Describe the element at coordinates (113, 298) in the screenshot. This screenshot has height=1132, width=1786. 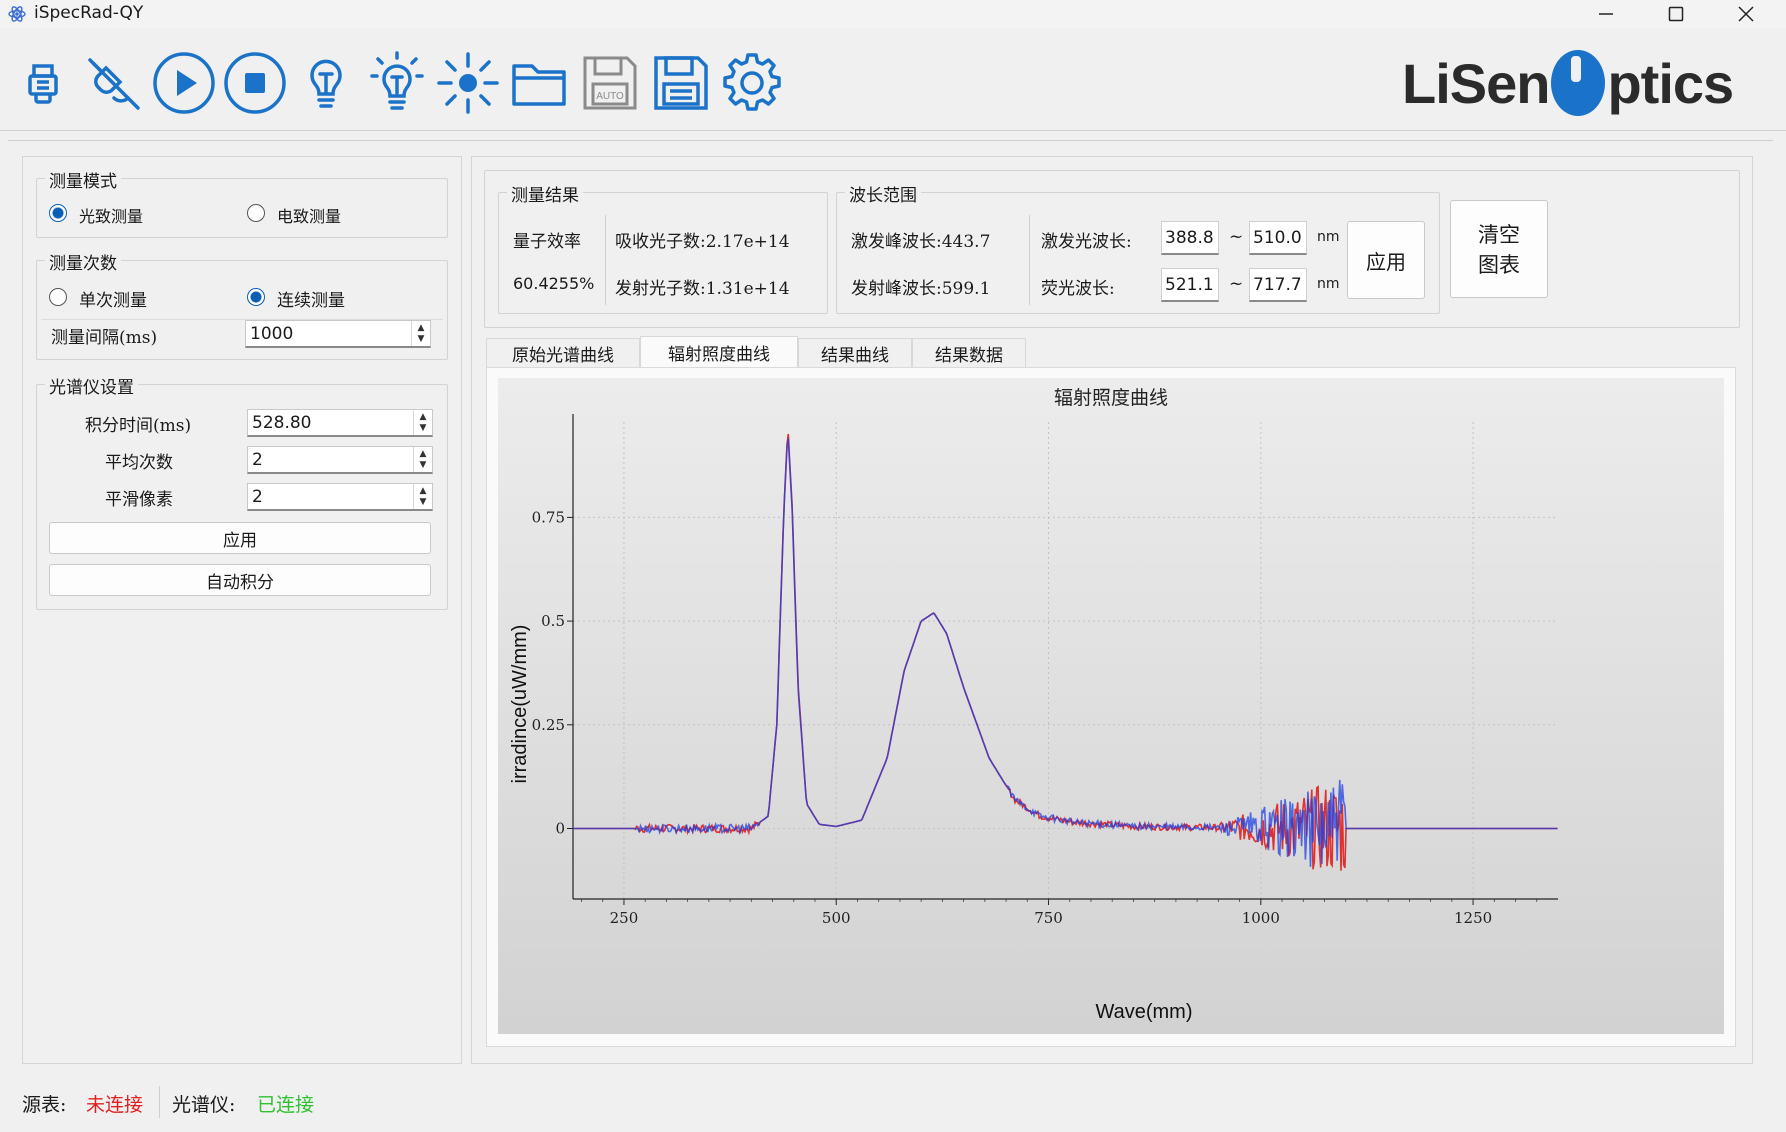
I see `radio-single-label: 单次测量` at that location.